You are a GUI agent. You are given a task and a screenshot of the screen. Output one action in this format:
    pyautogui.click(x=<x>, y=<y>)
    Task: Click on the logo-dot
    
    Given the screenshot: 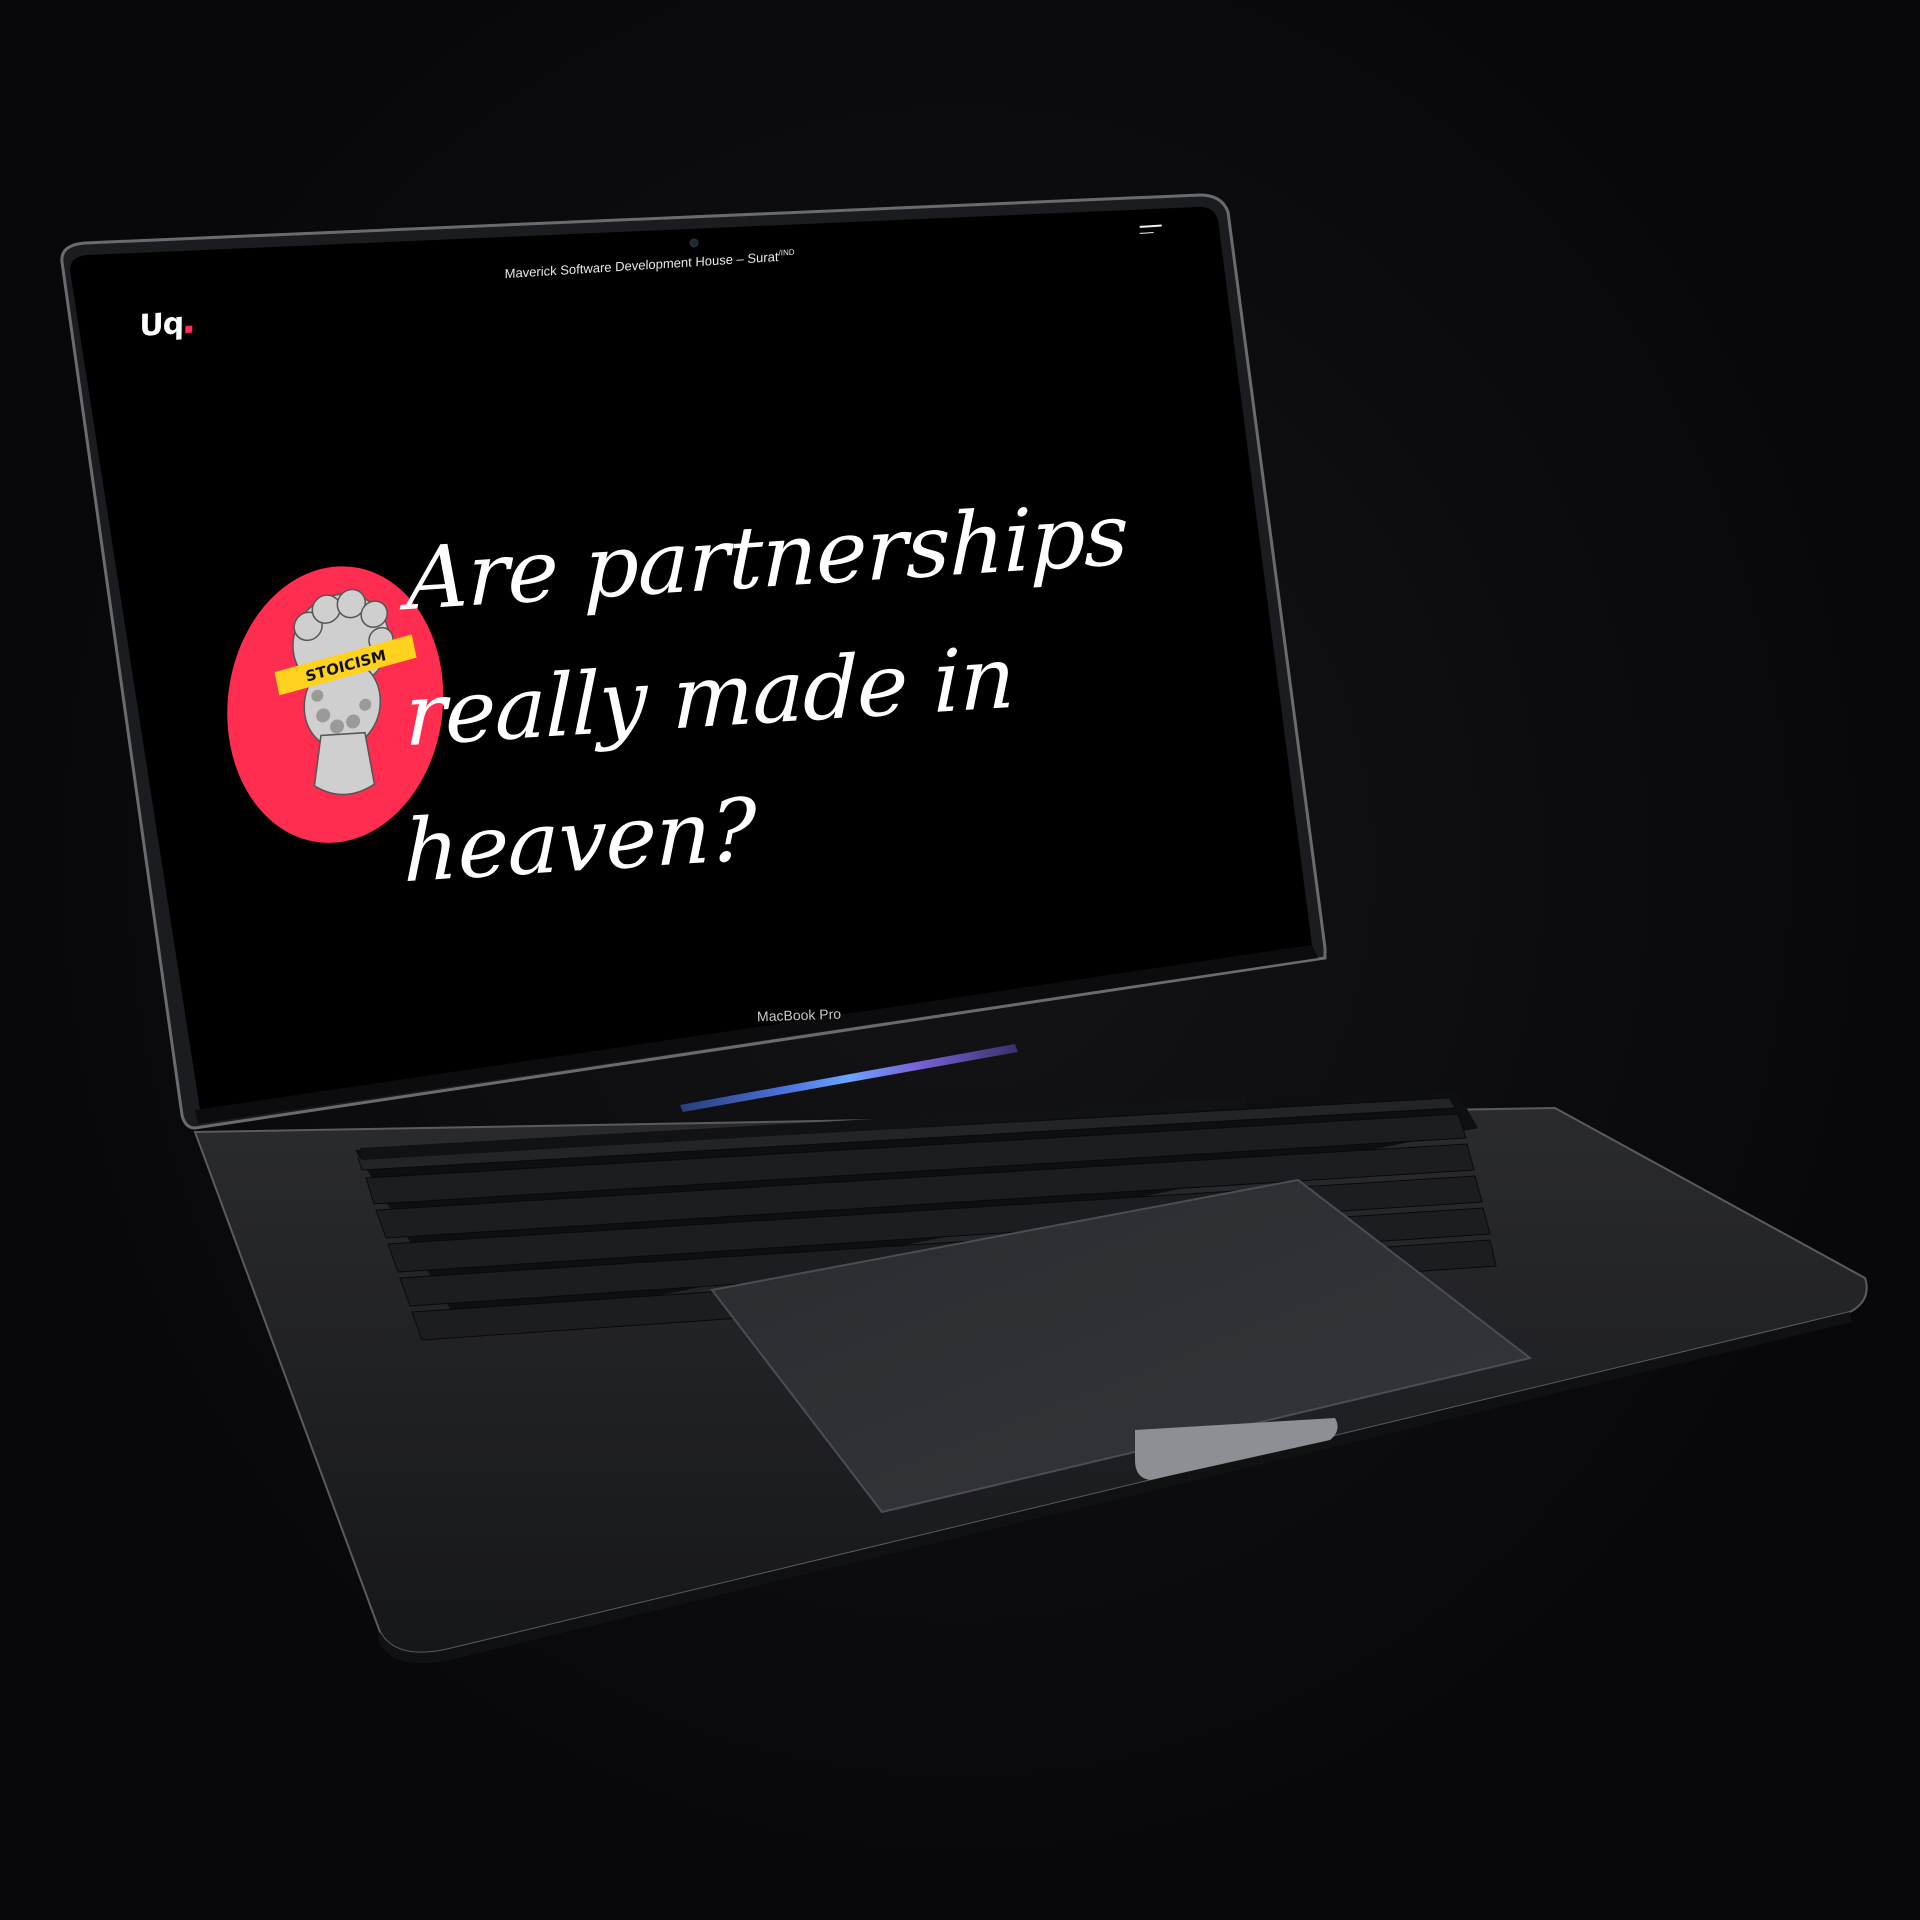 What is the action you would take?
    pyautogui.click(x=189, y=329)
    